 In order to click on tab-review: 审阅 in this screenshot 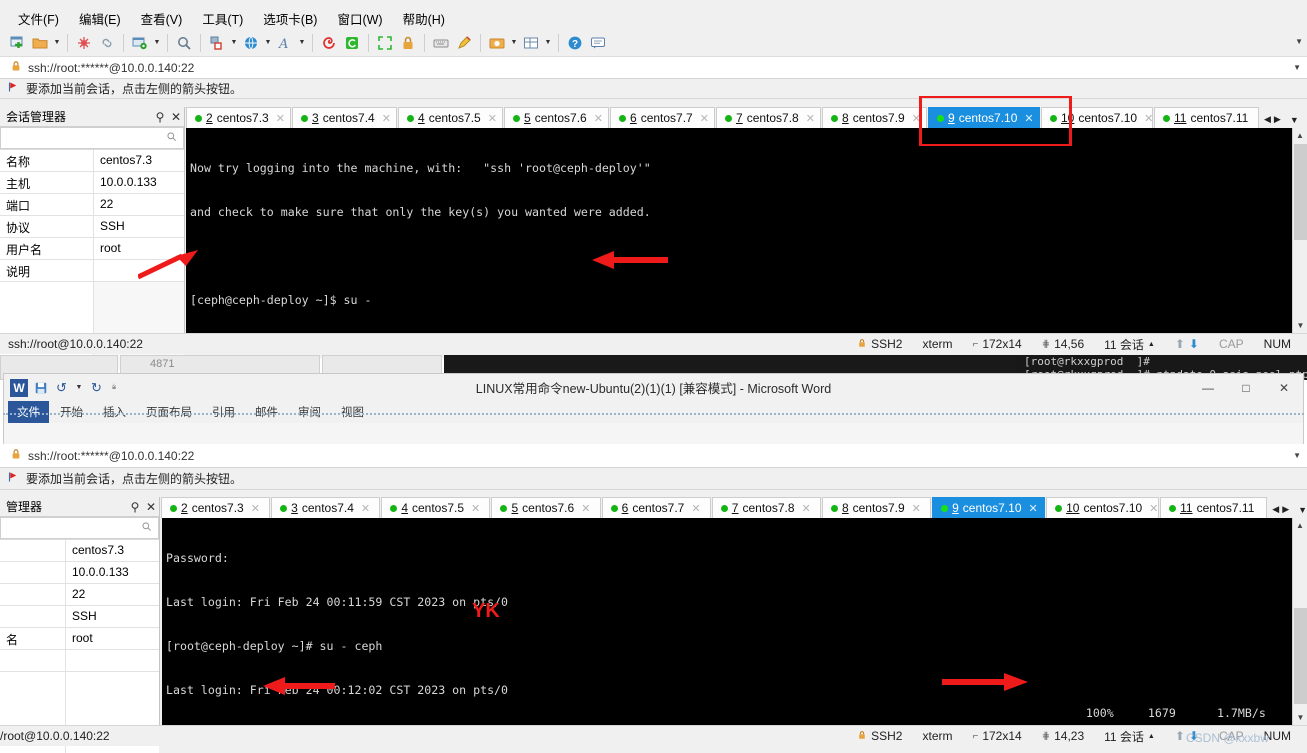, I will do `click(309, 412)`.